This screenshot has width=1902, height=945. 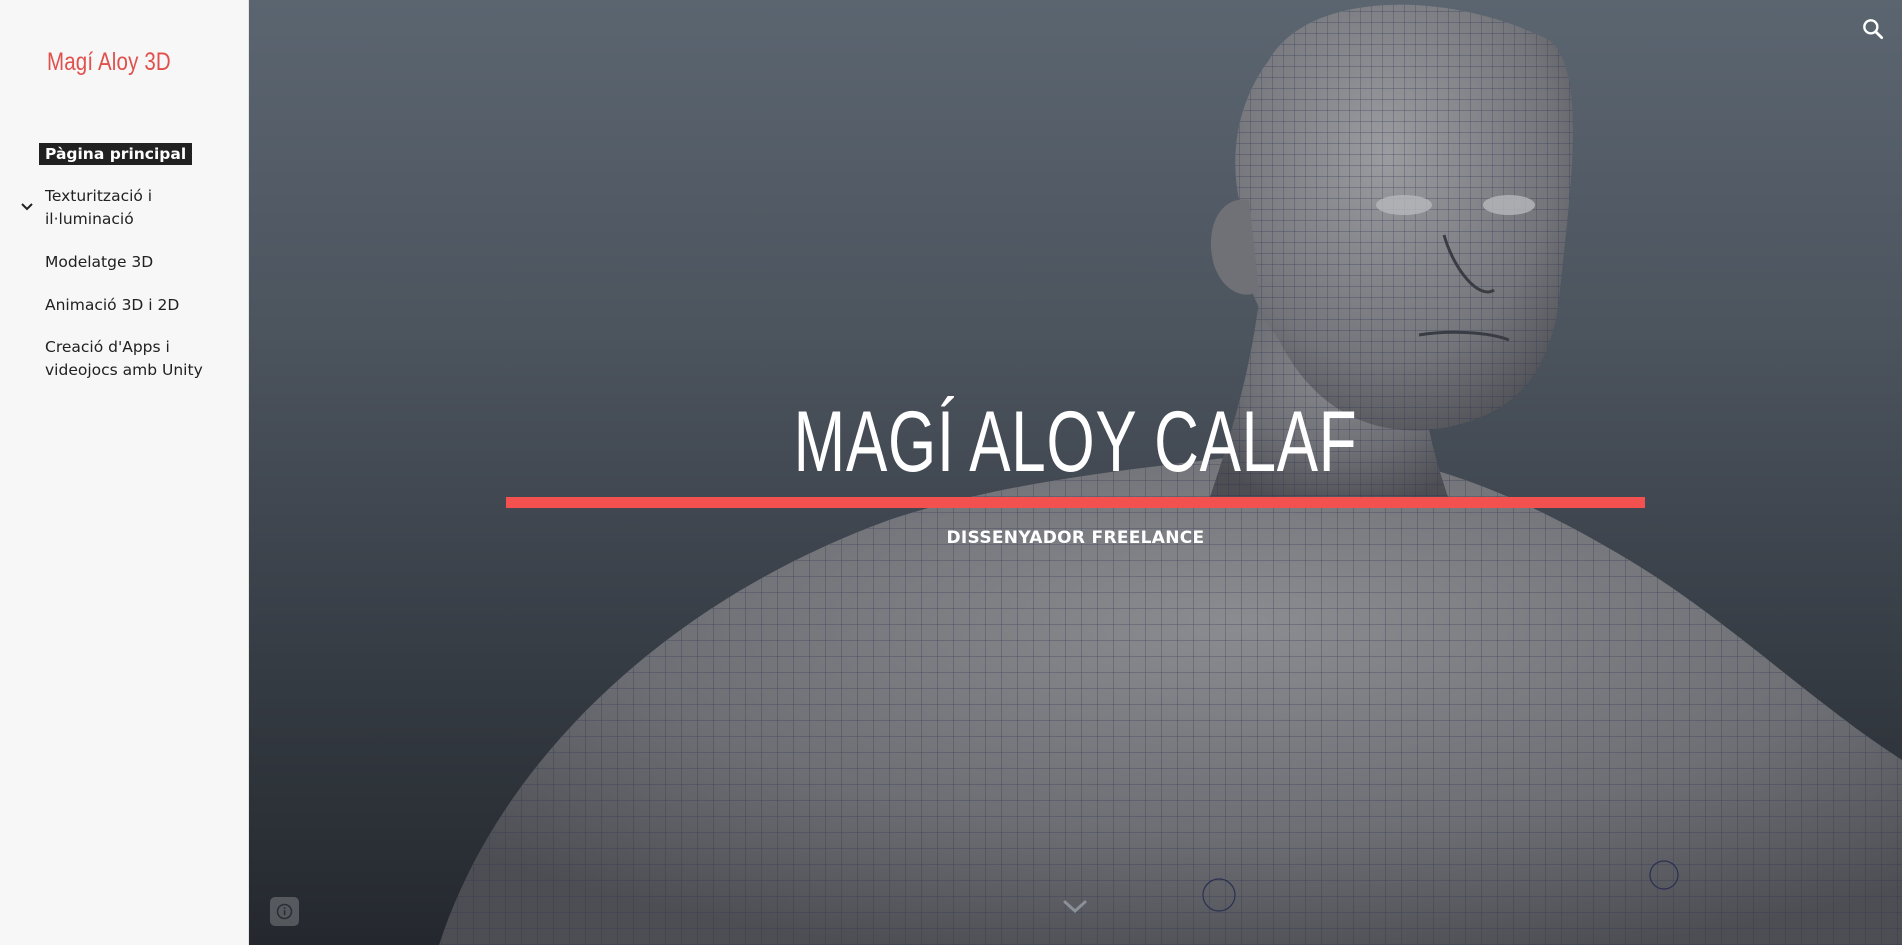 I want to click on sidebar-item-label: Animació 3D i 2D, so click(x=112, y=305).